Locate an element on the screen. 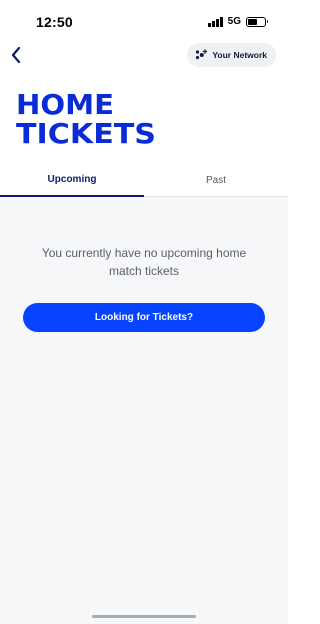 This screenshot has width=320, height=624. network-type: 5G is located at coordinates (234, 21).